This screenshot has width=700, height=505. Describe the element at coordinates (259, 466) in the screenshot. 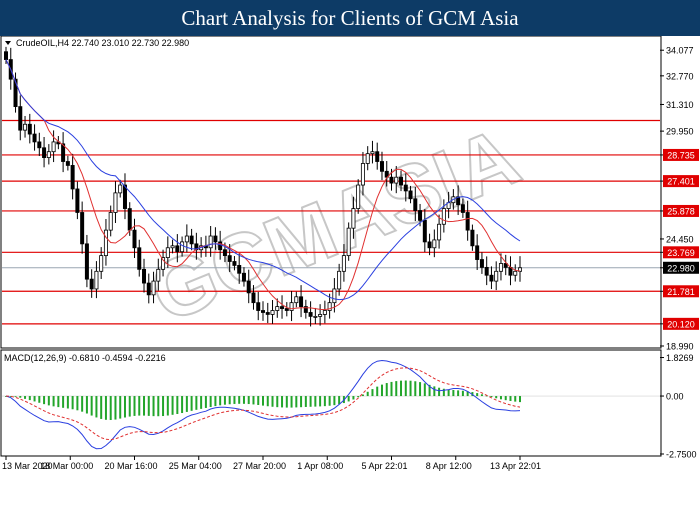

I see `time-tick-label: 27 Mar 20:00` at that location.